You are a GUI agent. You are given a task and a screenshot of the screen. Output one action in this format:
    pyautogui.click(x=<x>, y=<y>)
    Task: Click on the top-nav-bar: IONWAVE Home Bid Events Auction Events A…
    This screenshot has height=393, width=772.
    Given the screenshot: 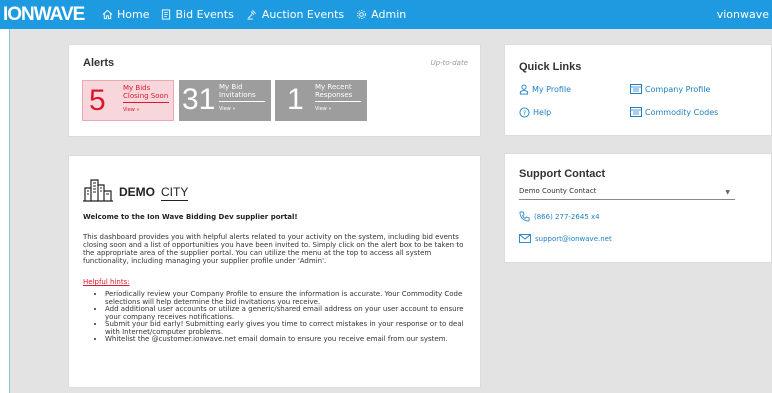 What is the action you would take?
    pyautogui.click(x=386, y=14)
    